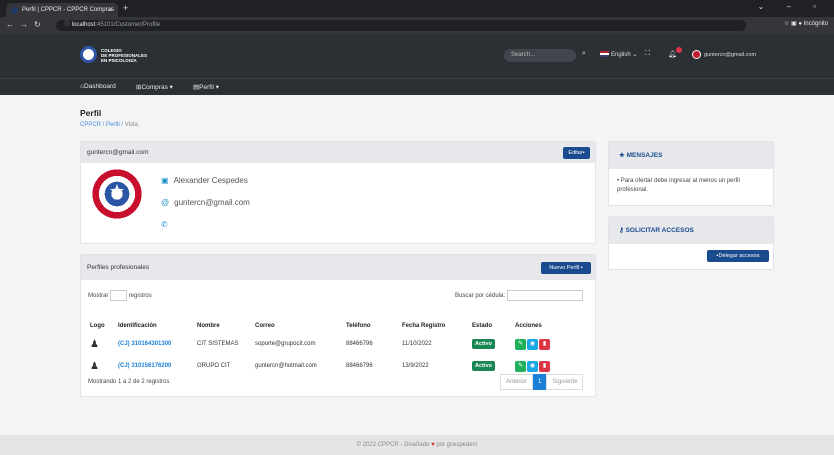 This screenshot has height=455, width=834. What do you see at coordinates (285, 344) in the screenshot?
I see `row-correo: soporte@grupocit.com` at bounding box center [285, 344].